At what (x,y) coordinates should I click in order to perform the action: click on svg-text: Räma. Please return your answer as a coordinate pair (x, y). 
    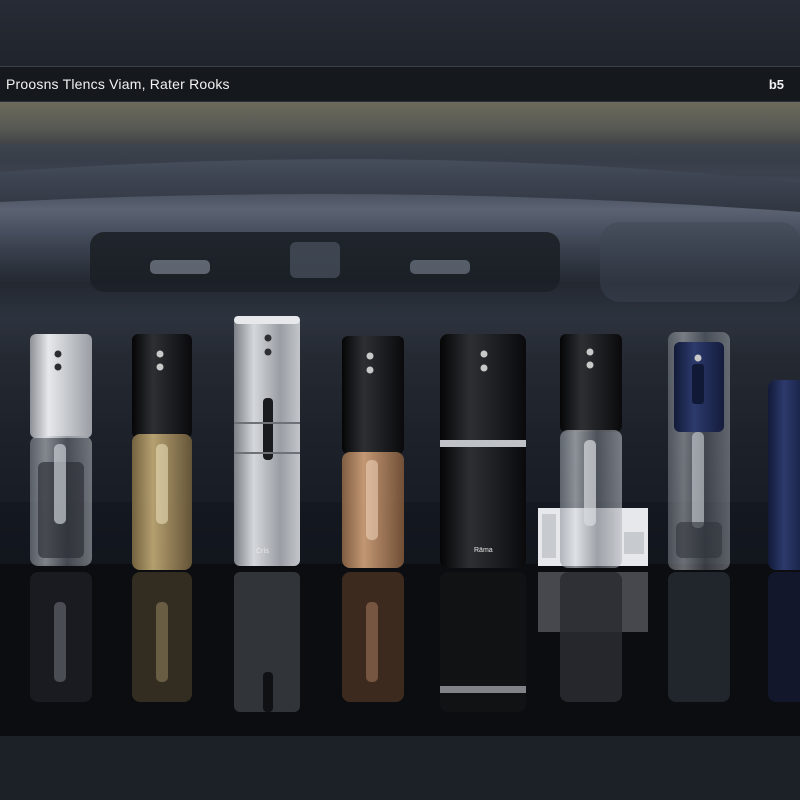
    Looking at the image, I should click on (483, 550).